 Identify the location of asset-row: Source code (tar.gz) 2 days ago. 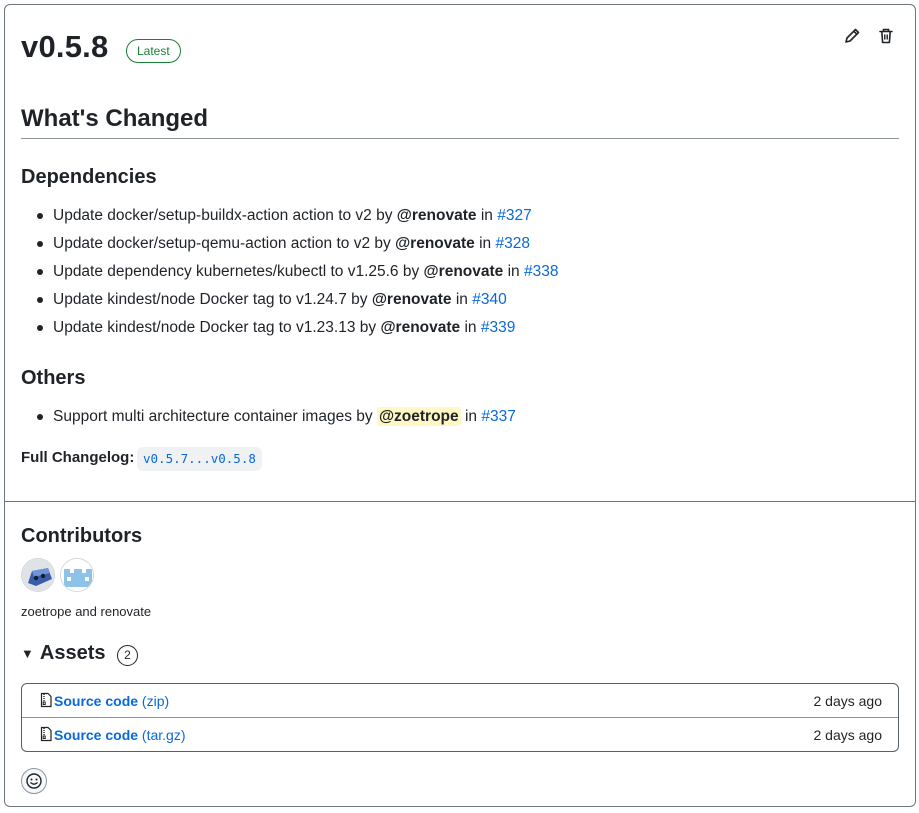
(460, 735).